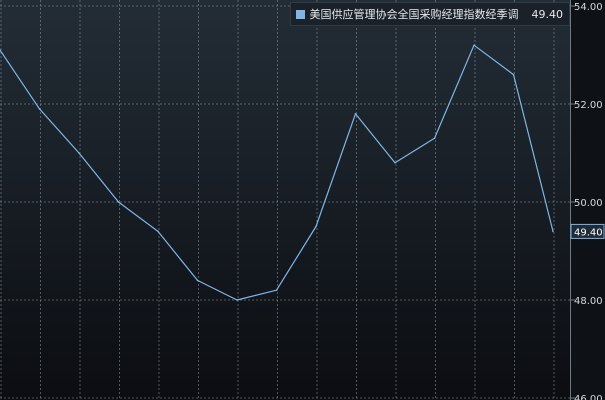  I want to click on y-tick-label: 54.00, so click(588, 7).